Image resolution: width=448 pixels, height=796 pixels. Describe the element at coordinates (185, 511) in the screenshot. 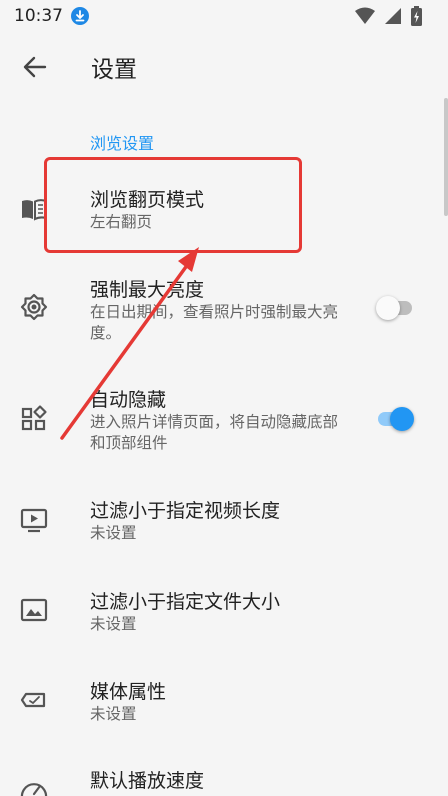

I see `pref-title: 过滤小于指定视频长度` at that location.